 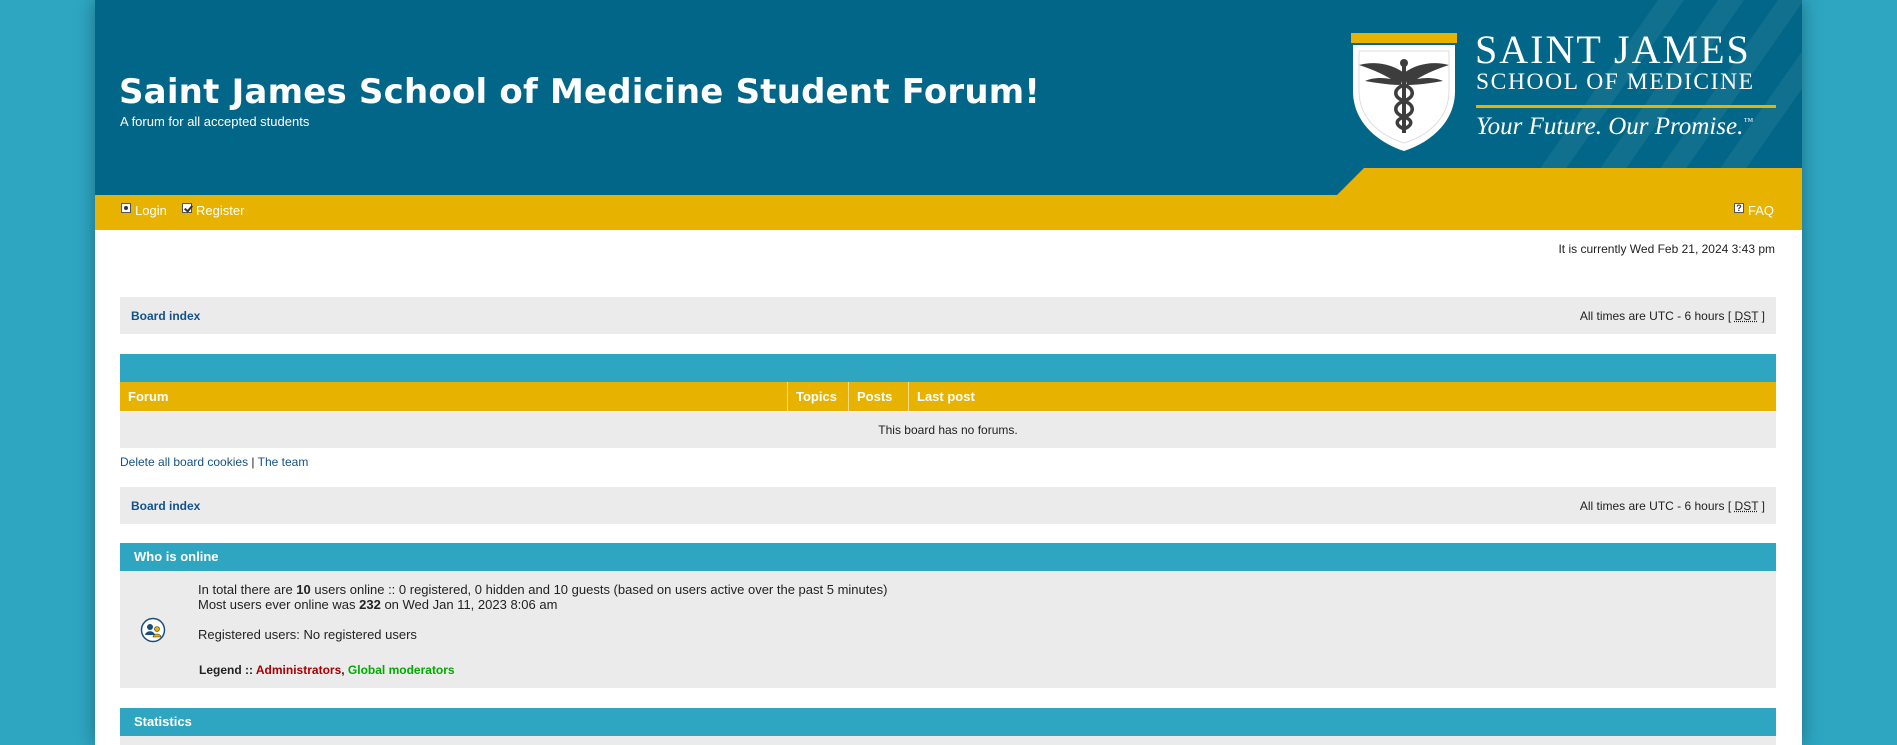 What do you see at coordinates (1739, 207) in the screenshot?
I see `help-icon: ?` at bounding box center [1739, 207].